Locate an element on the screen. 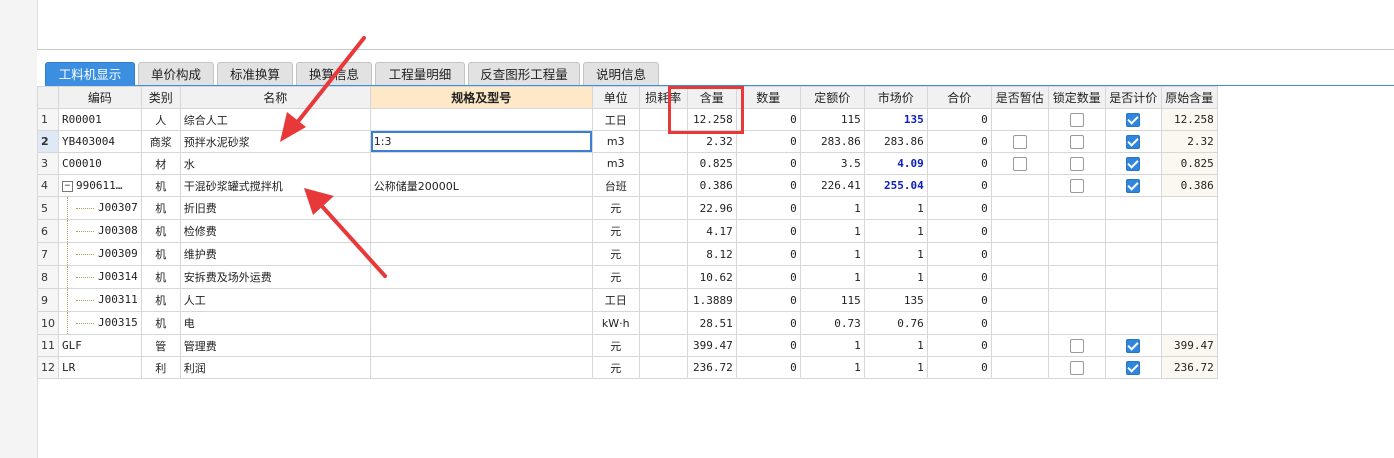  cell-code: J00315 is located at coordinates (100, 323).